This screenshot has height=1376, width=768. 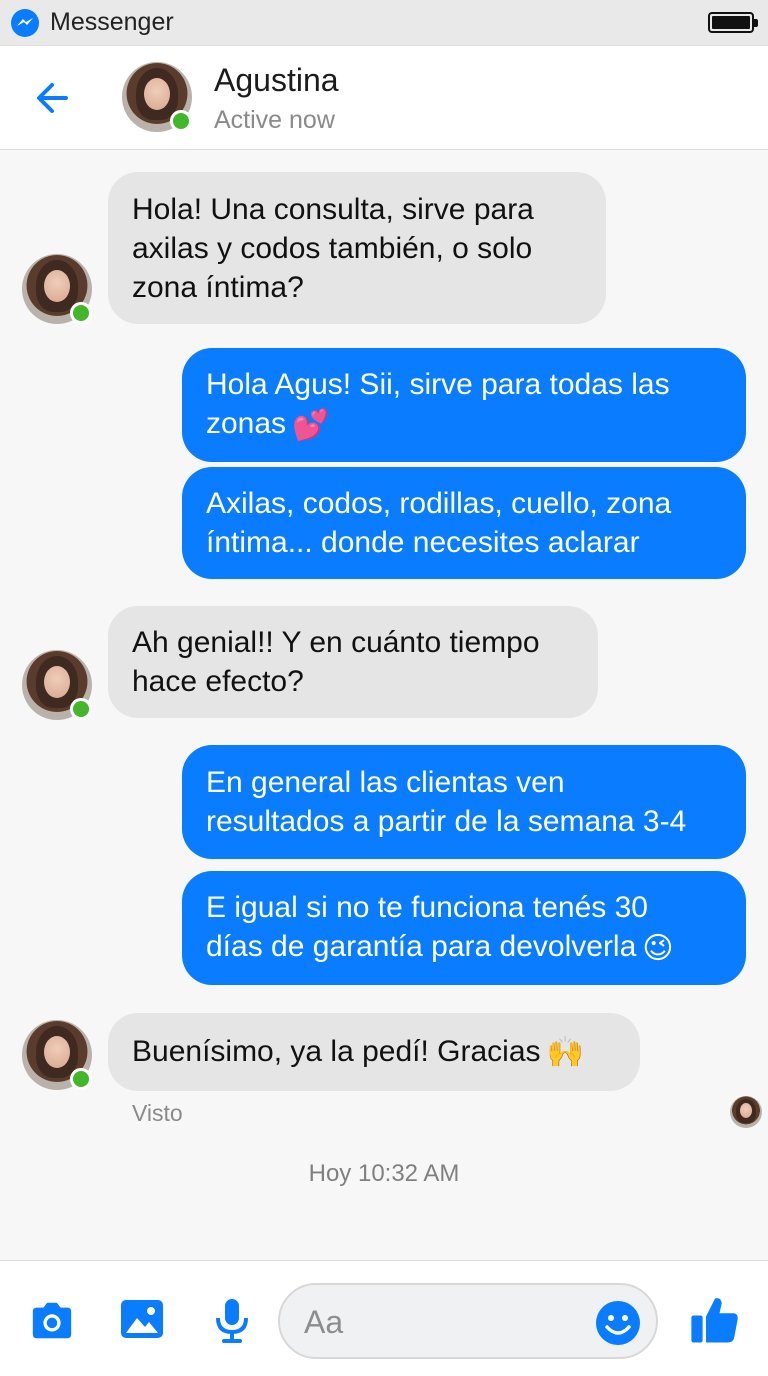 What do you see at coordinates (52, 1321) in the screenshot?
I see `camera-icon` at bounding box center [52, 1321].